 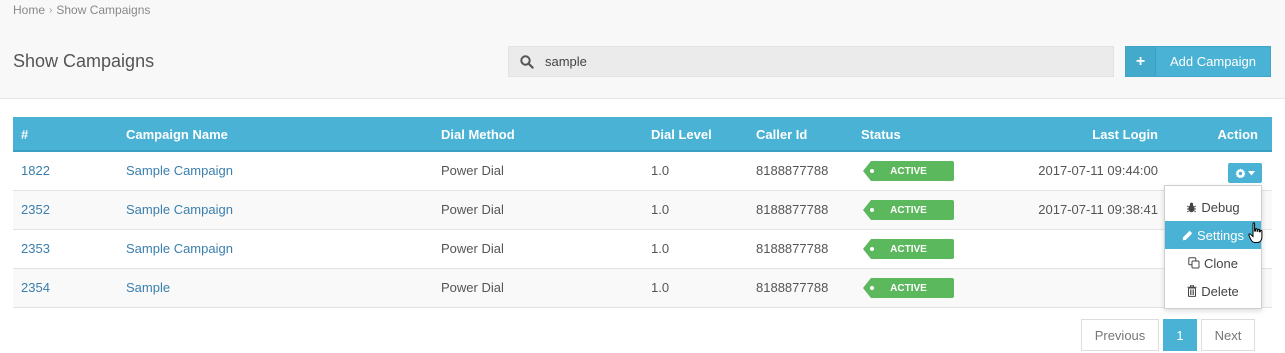 I want to click on menu-item-settings: Settings, so click(x=1213, y=235).